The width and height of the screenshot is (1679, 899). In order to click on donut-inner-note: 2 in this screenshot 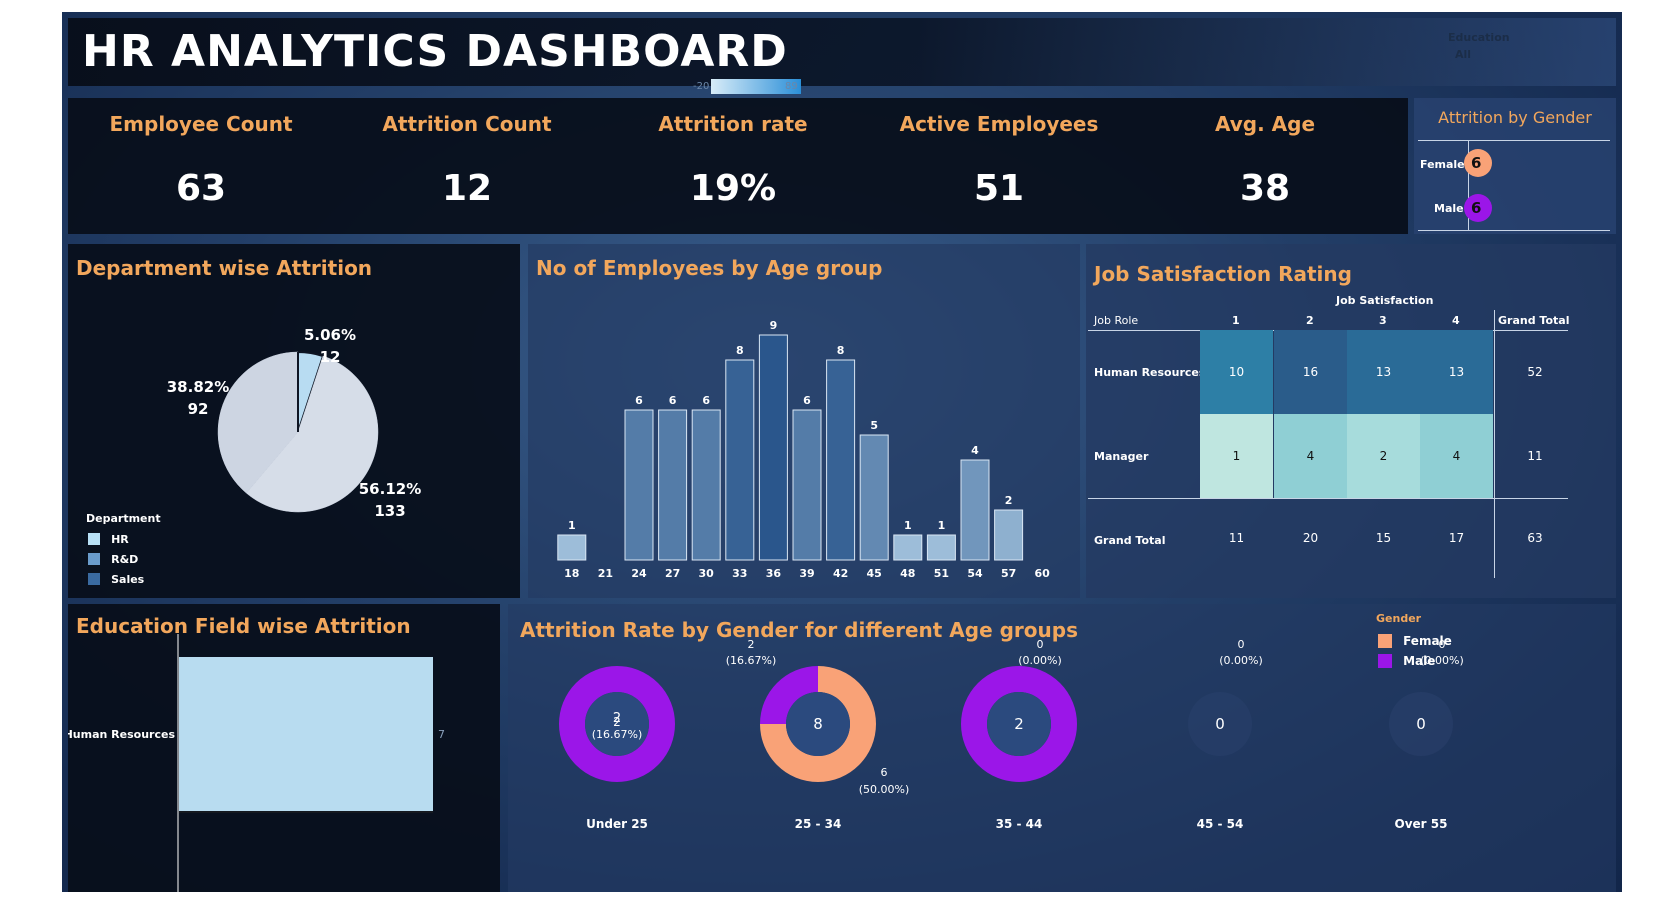, I will do `click(617, 722)`.